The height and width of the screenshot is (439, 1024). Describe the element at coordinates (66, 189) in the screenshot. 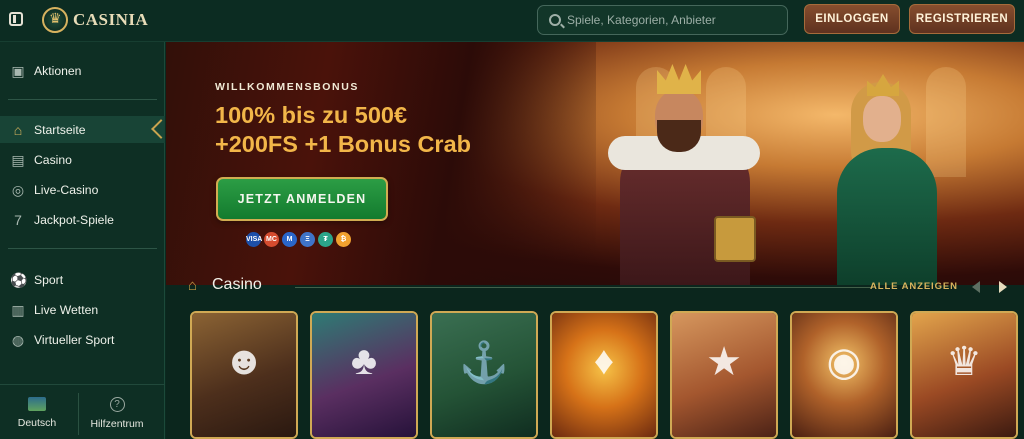

I see `sidebar-item-label: Live-Casino` at that location.